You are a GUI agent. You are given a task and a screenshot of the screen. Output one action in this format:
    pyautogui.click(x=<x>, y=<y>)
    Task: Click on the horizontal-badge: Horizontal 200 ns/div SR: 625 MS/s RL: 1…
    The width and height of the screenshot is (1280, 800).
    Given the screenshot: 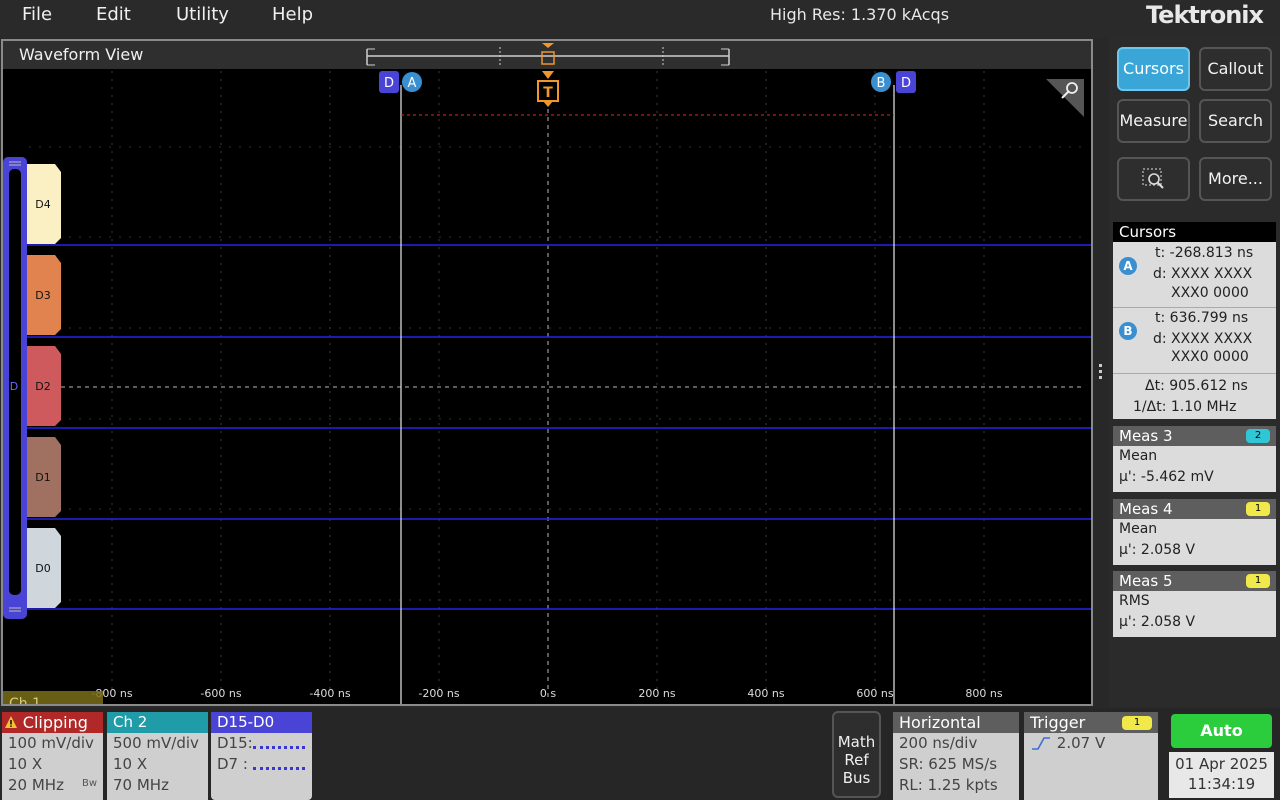 What is the action you would take?
    pyautogui.click(x=956, y=756)
    